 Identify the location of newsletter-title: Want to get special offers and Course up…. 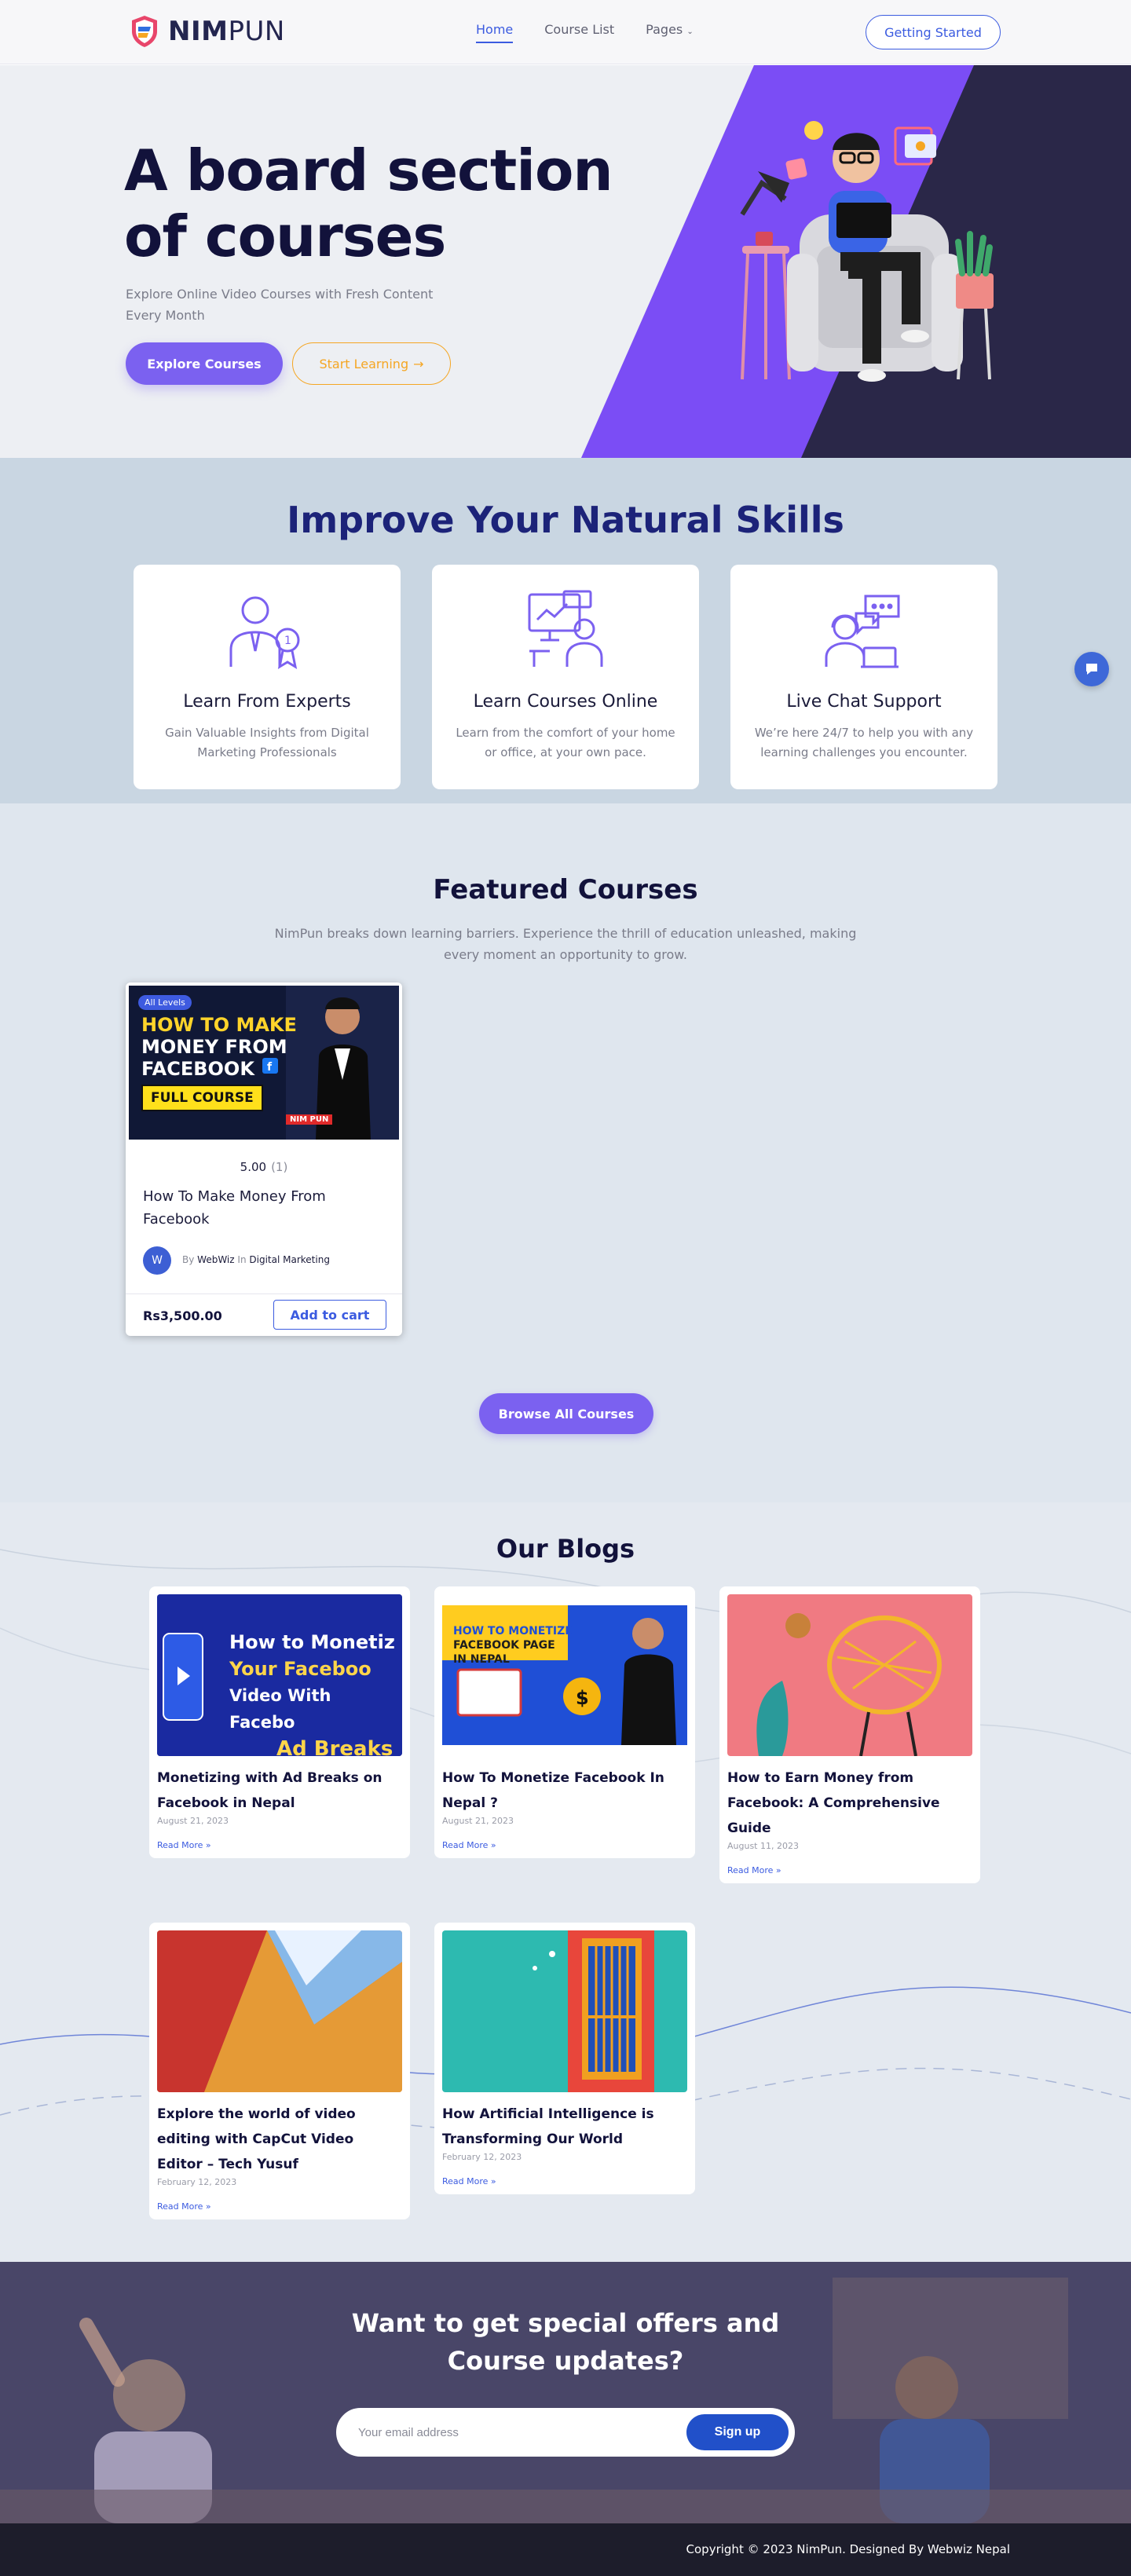
(565, 2342).